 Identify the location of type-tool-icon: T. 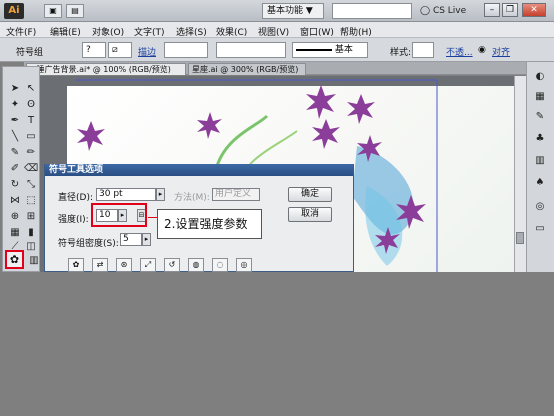
(31, 120).